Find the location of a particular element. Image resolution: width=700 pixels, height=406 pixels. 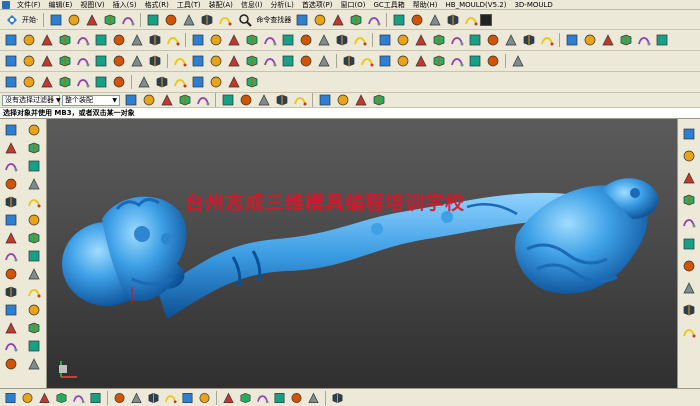

curve-rule-icon is located at coordinates (44, 397).